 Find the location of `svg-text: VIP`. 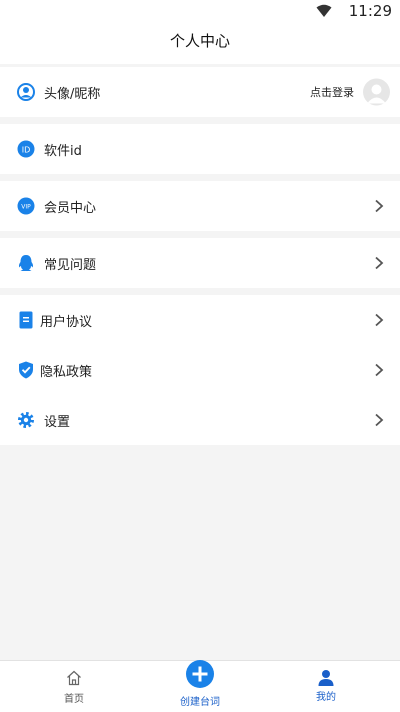

svg-text: VIP is located at coordinates (26, 207).